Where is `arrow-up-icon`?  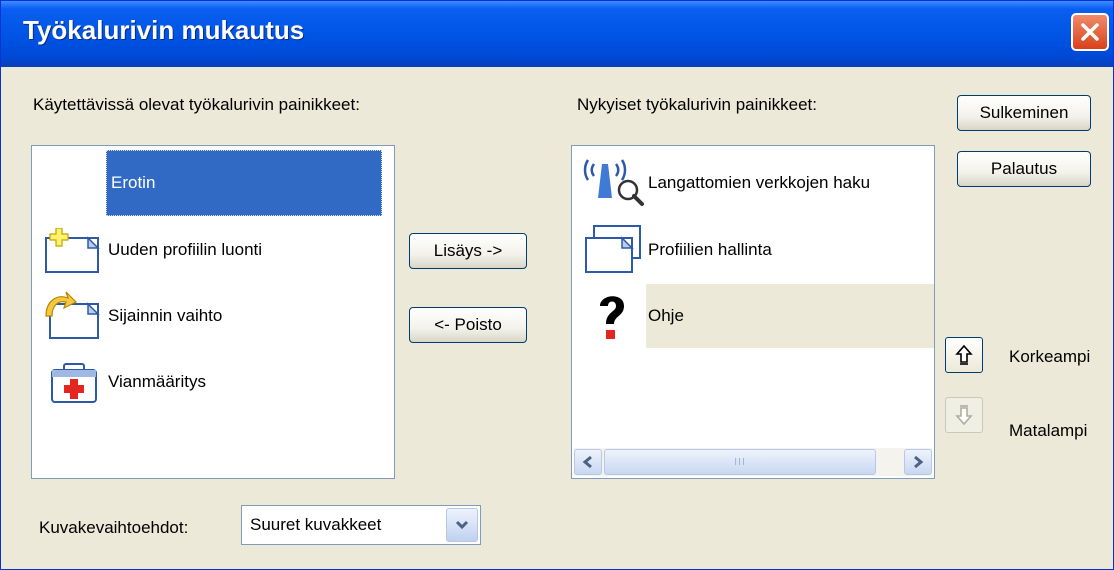 arrow-up-icon is located at coordinates (964, 354).